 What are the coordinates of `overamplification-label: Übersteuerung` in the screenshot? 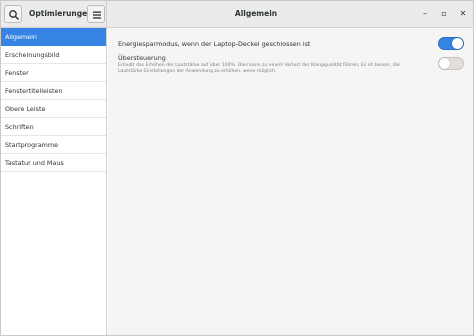 It's located at (142, 58).